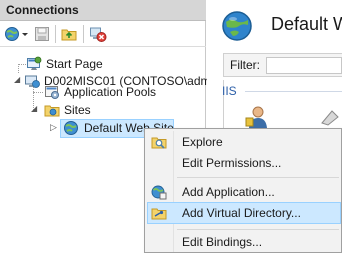 The image size is (342, 253). I want to click on disconnect-icon, so click(98, 34).